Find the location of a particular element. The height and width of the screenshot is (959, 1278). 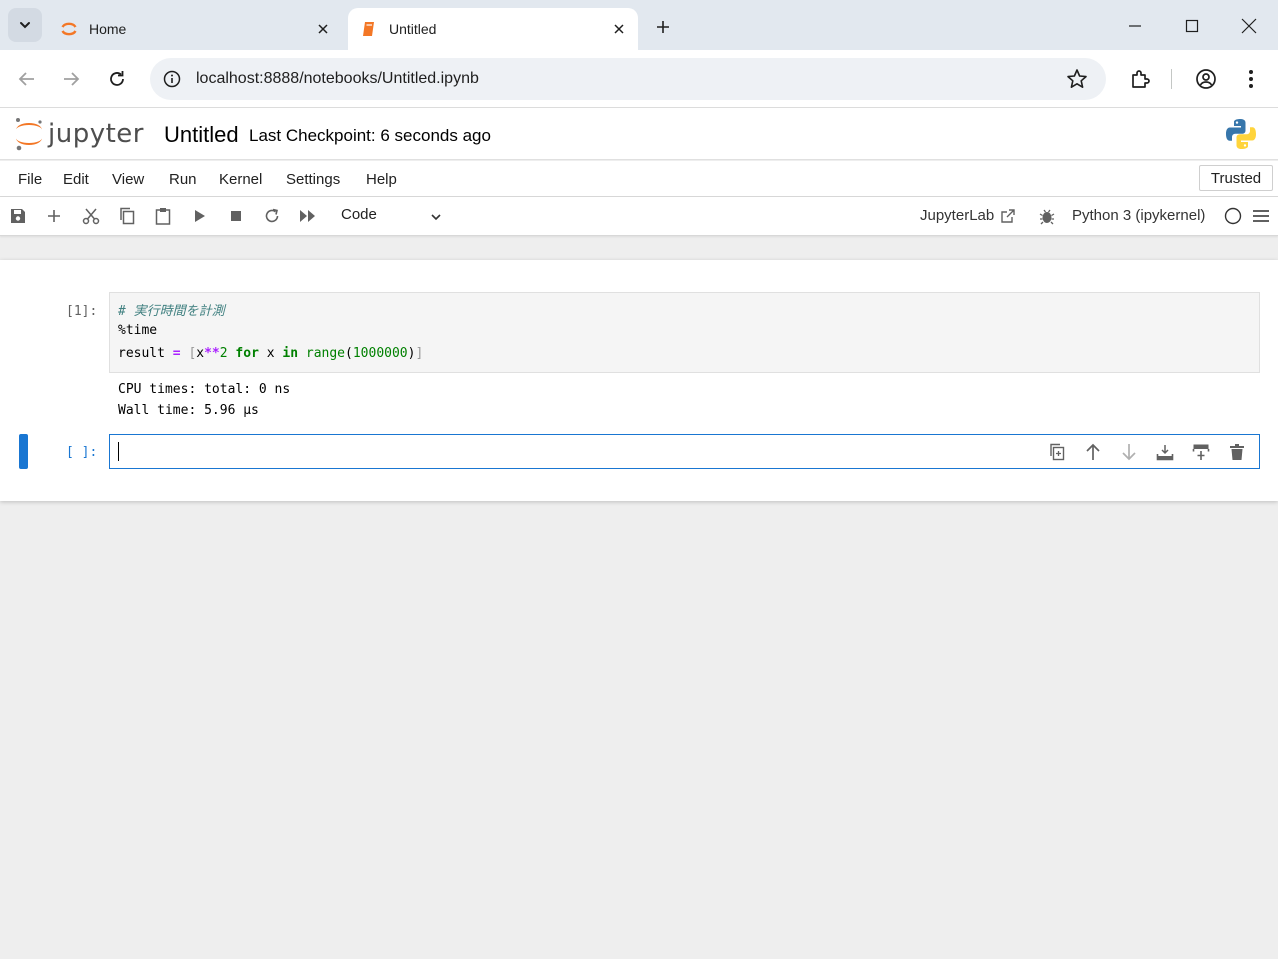

browser-menu-button is located at coordinates (1251, 79).